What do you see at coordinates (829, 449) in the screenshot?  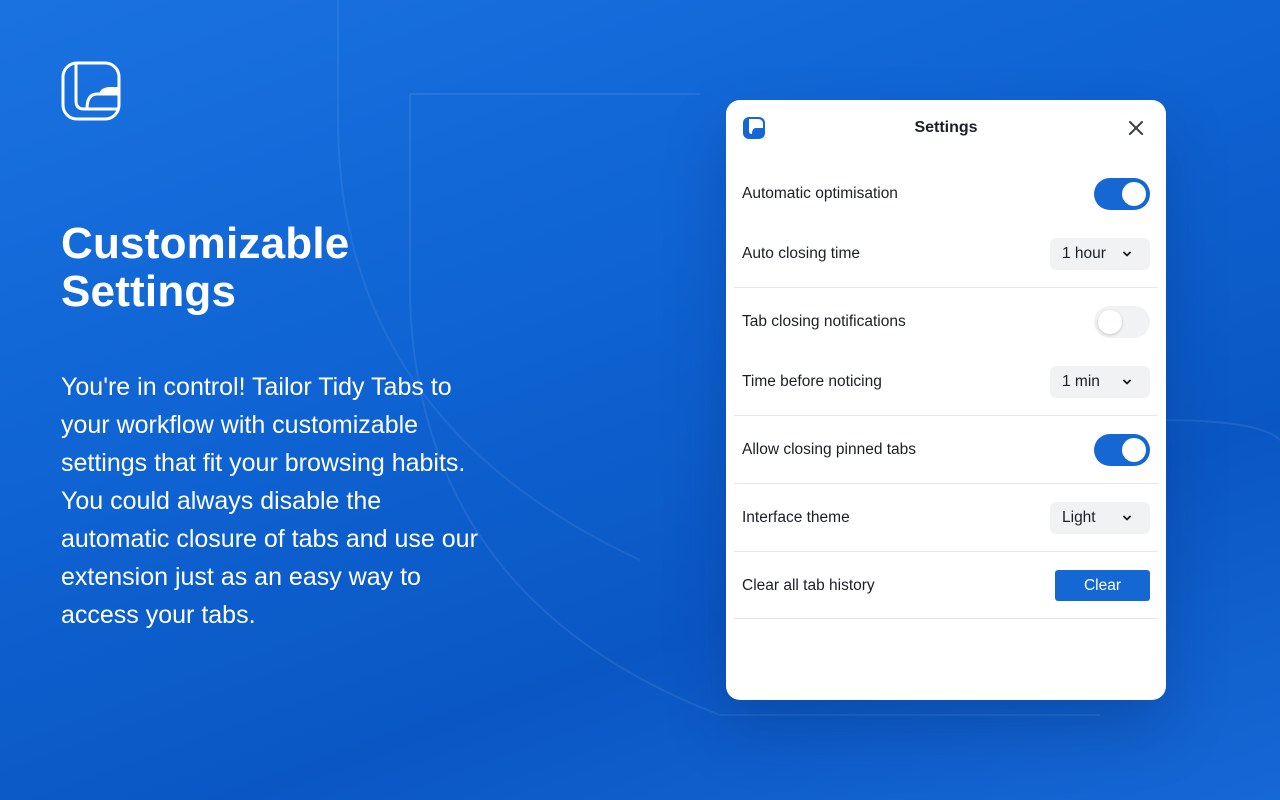 I see `setting-label: Allow closing pinned tabs` at bounding box center [829, 449].